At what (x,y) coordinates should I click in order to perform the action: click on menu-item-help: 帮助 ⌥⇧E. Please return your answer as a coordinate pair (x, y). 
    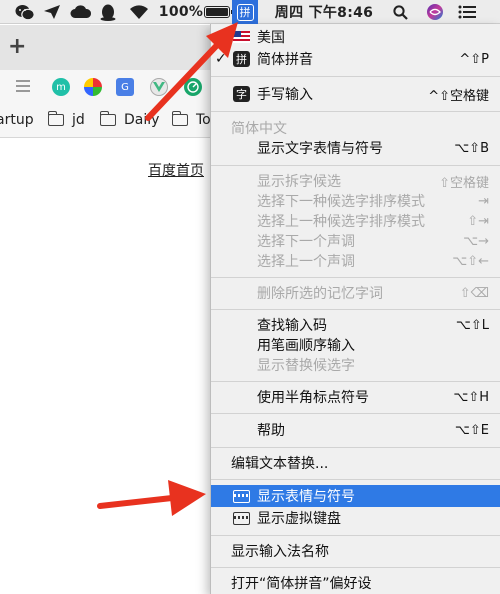
    Looking at the image, I should click on (355, 430).